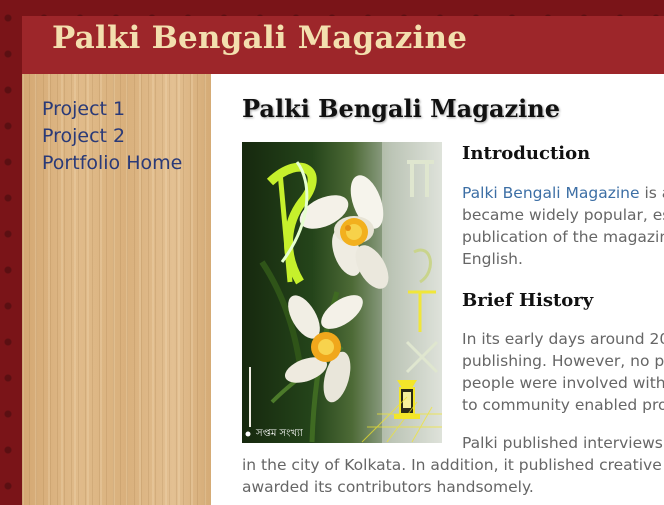 This screenshot has width=664, height=505. What do you see at coordinates (551, 193) in the screenshot?
I see `palki-magazine-link: Palki Bengali Magazine` at bounding box center [551, 193].